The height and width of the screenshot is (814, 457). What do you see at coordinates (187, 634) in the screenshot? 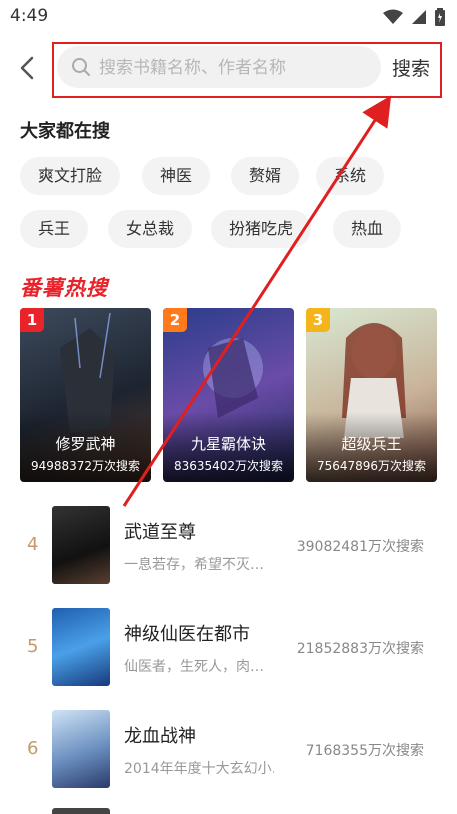
I see `book-title: 神级仙医在都市` at bounding box center [187, 634].